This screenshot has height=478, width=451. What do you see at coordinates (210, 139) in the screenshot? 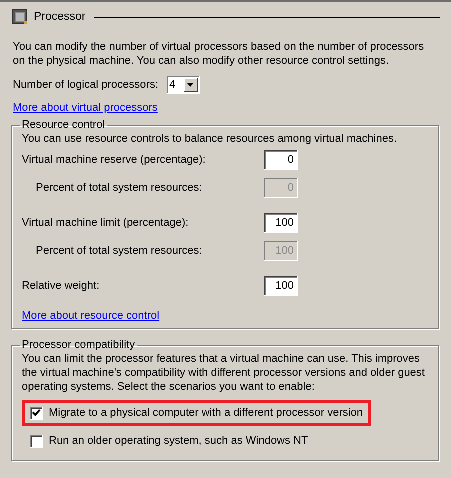
I see `description-text: You can use resource controls to balance resources among virtual machines.` at bounding box center [210, 139].